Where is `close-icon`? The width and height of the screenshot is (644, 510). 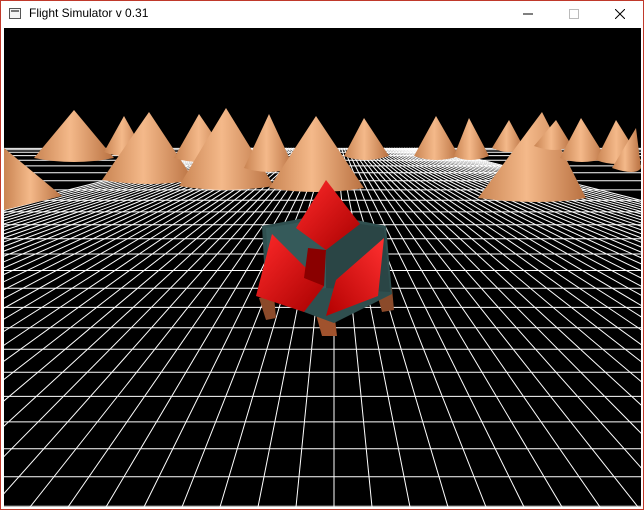 close-icon is located at coordinates (620, 14).